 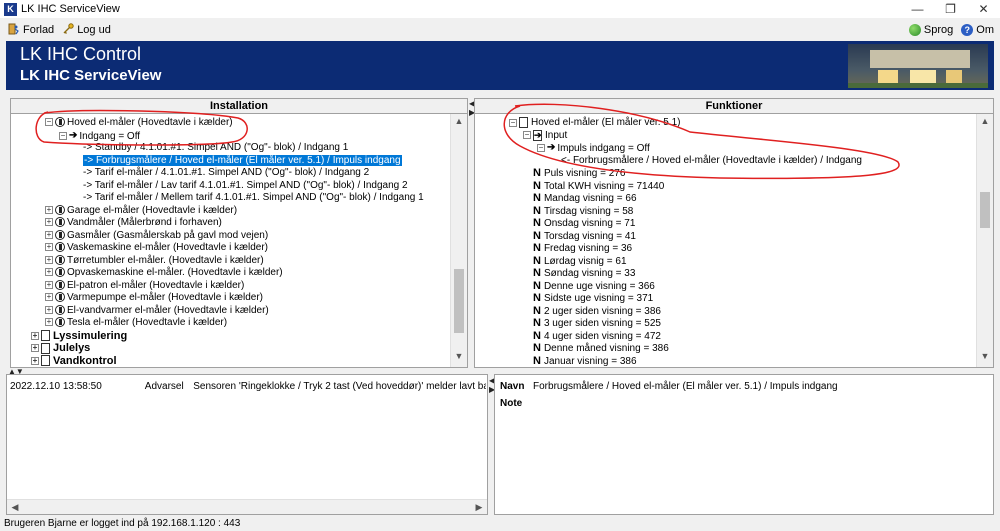 What do you see at coordinates (983, 9) in the screenshot?
I see `close-button: ✕` at bounding box center [983, 9].